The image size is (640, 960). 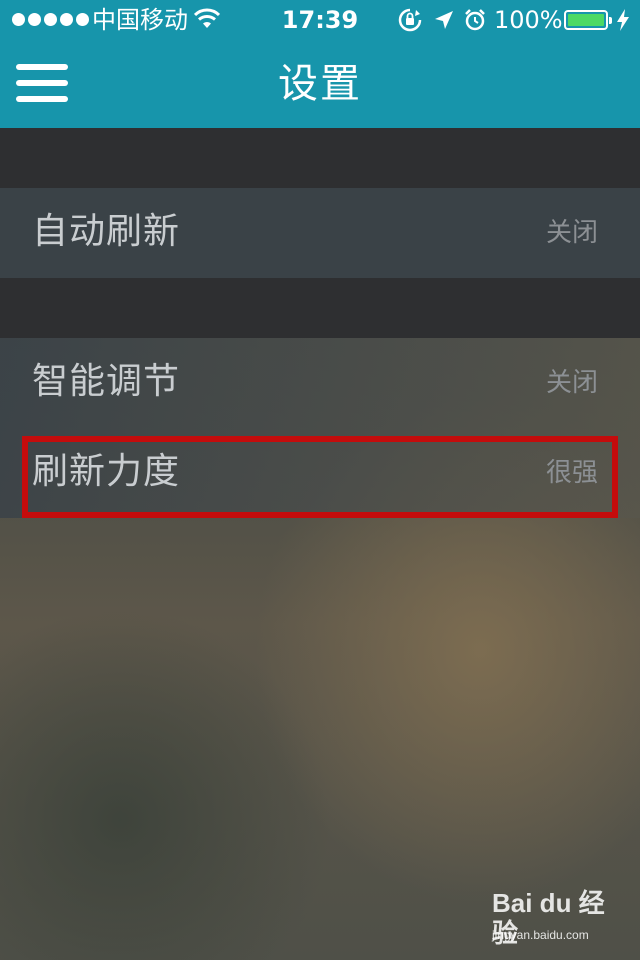 What do you see at coordinates (588, 20) in the screenshot?
I see `battery-icon` at bounding box center [588, 20].